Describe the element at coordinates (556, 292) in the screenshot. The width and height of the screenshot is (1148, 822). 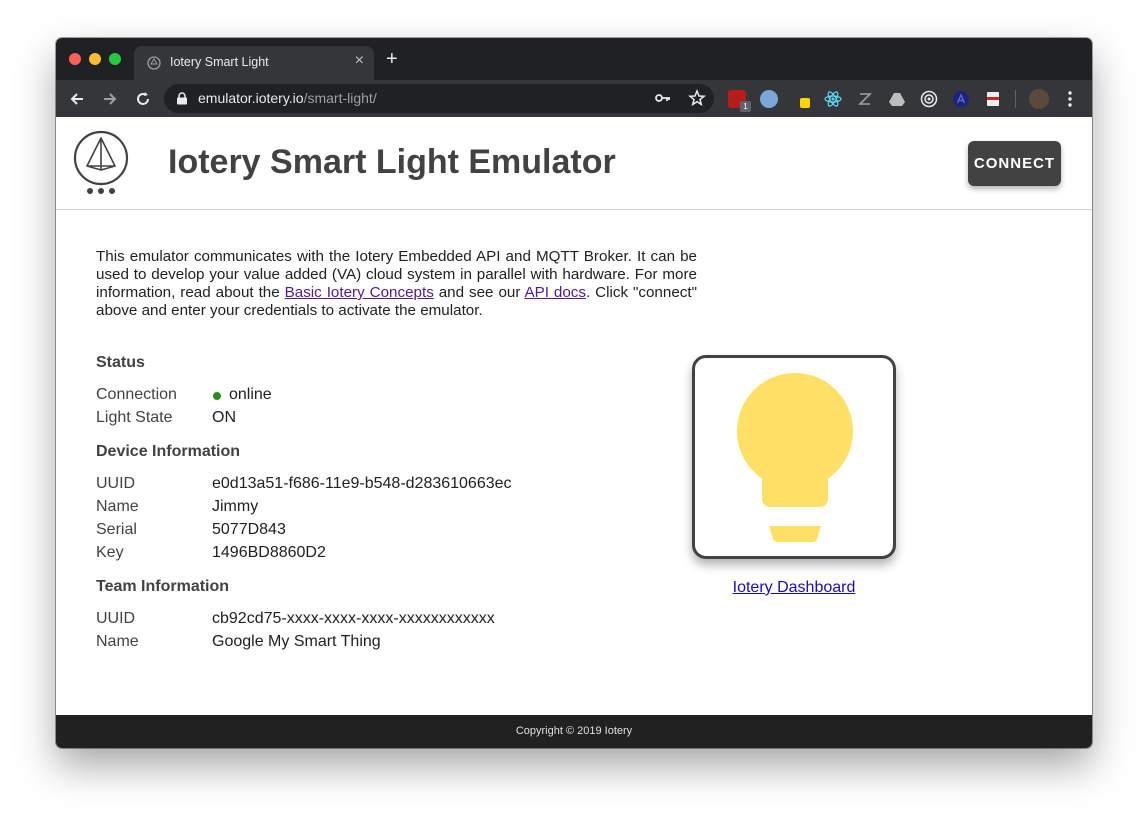
I see `api-docs-link: API docs` at that location.